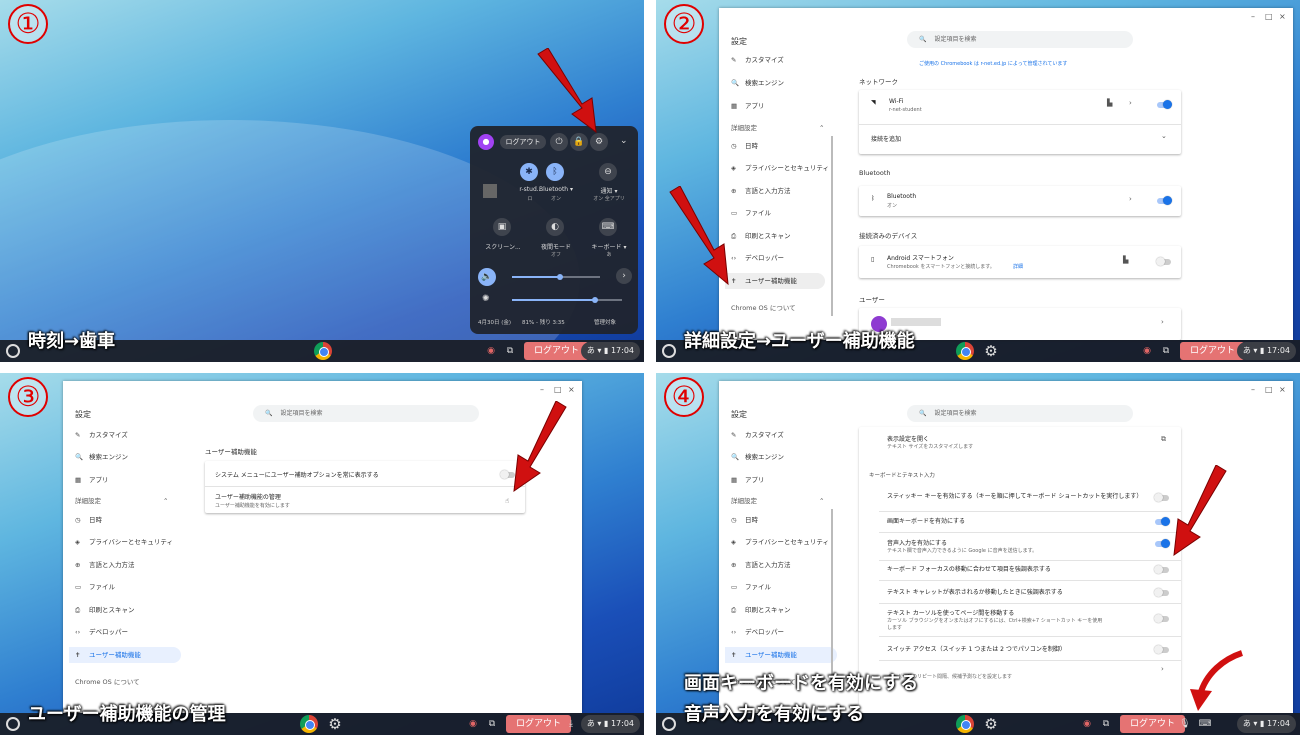 This screenshot has height=735, width=1300. What do you see at coordinates (487, 277) in the screenshot?
I see `volume-icon: 🔈` at bounding box center [487, 277].